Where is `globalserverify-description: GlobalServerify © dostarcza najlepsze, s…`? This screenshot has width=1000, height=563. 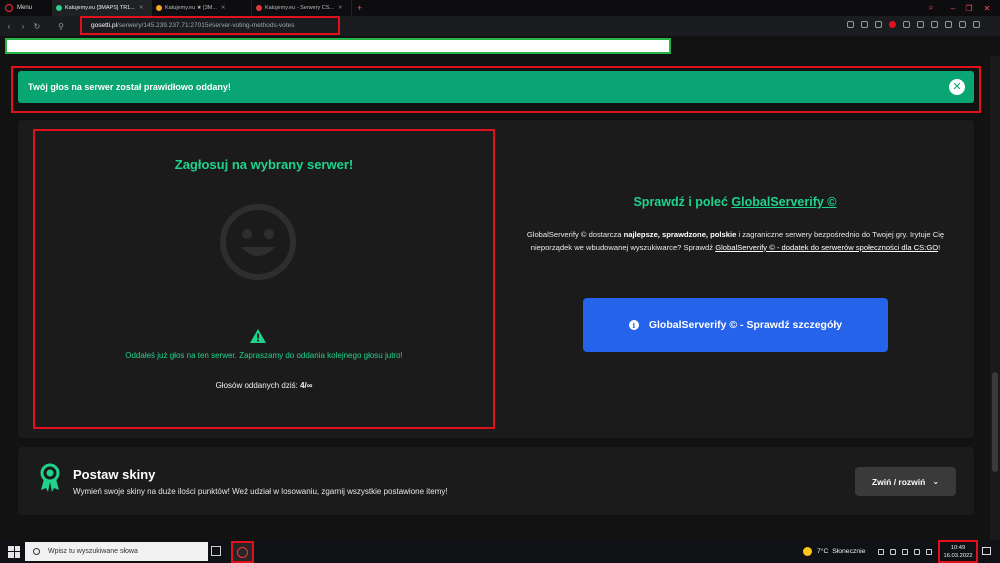 globalserverify-description: GlobalServerify © dostarcza najlepsze, s… is located at coordinates (735, 241).